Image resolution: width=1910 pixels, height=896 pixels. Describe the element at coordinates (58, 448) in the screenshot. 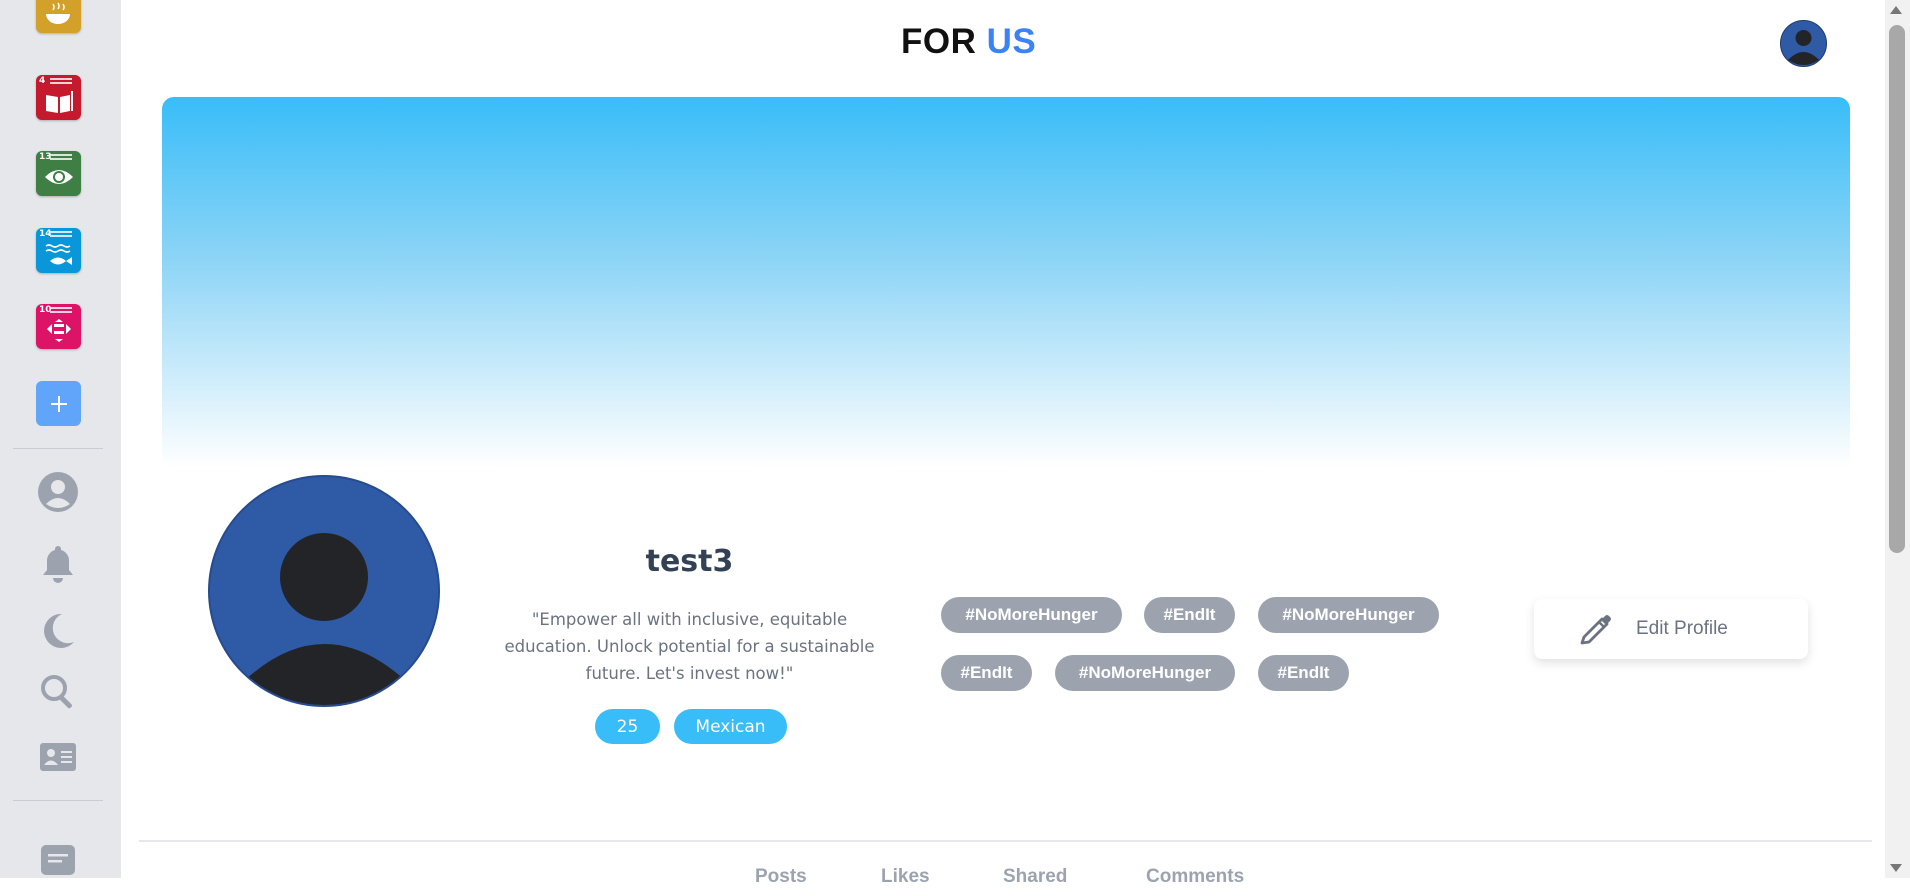

I see `sidebar-divider` at that location.